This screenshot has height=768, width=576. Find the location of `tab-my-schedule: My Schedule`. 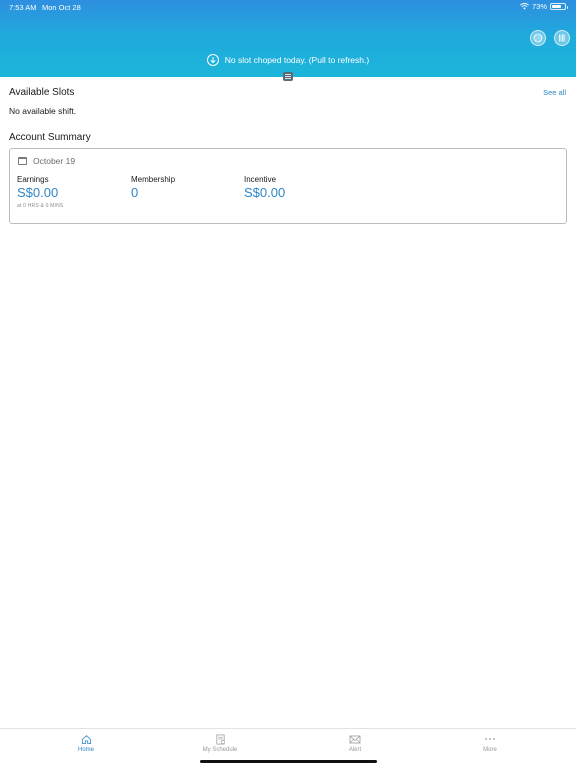

tab-my-schedule: My Schedule is located at coordinates (220, 743).